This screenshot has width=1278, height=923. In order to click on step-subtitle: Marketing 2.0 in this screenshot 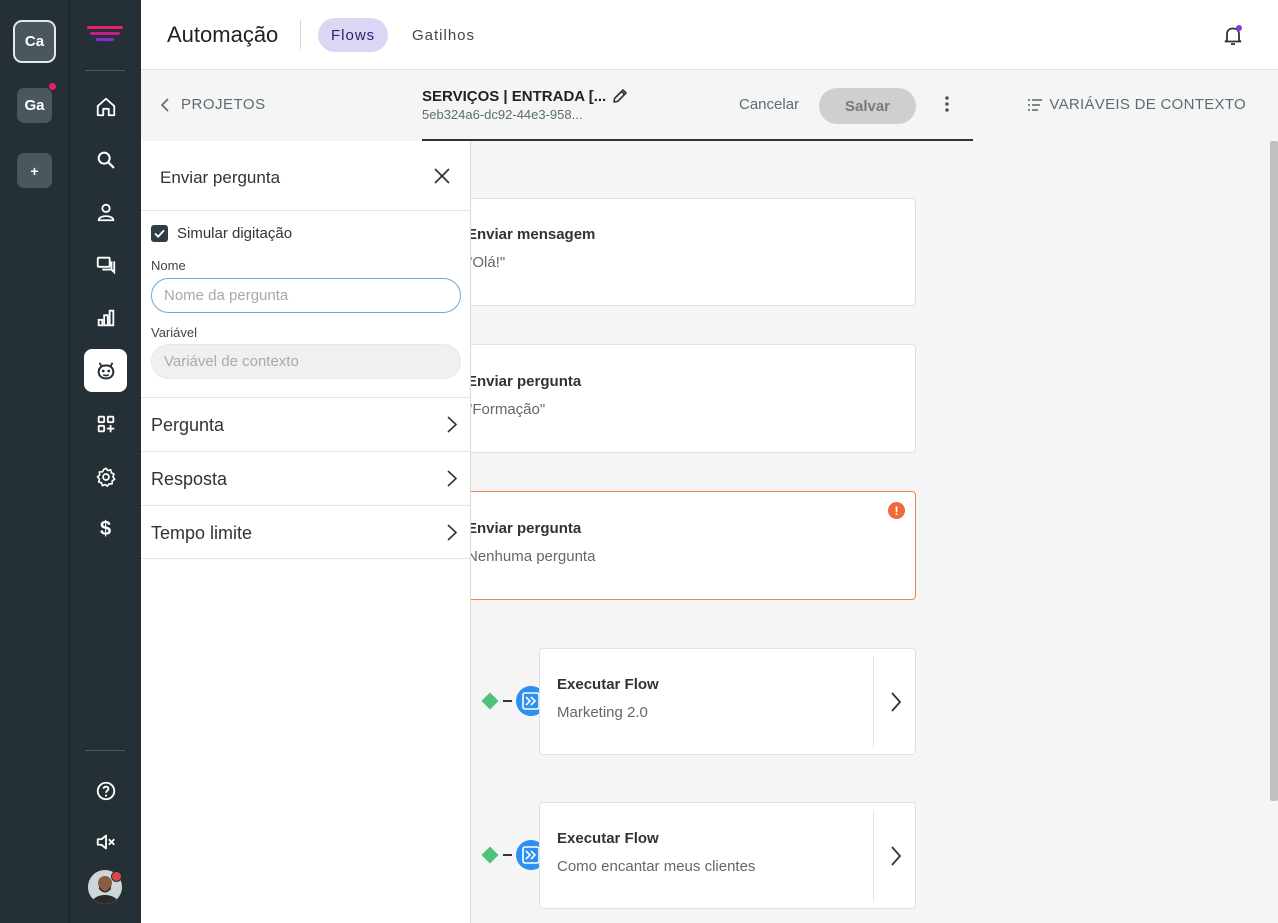, I will do `click(602, 712)`.